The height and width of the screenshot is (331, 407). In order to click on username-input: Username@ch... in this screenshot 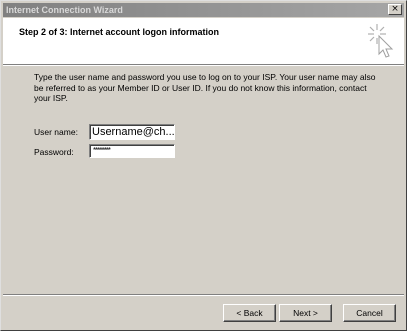, I will do `click(132, 132)`.